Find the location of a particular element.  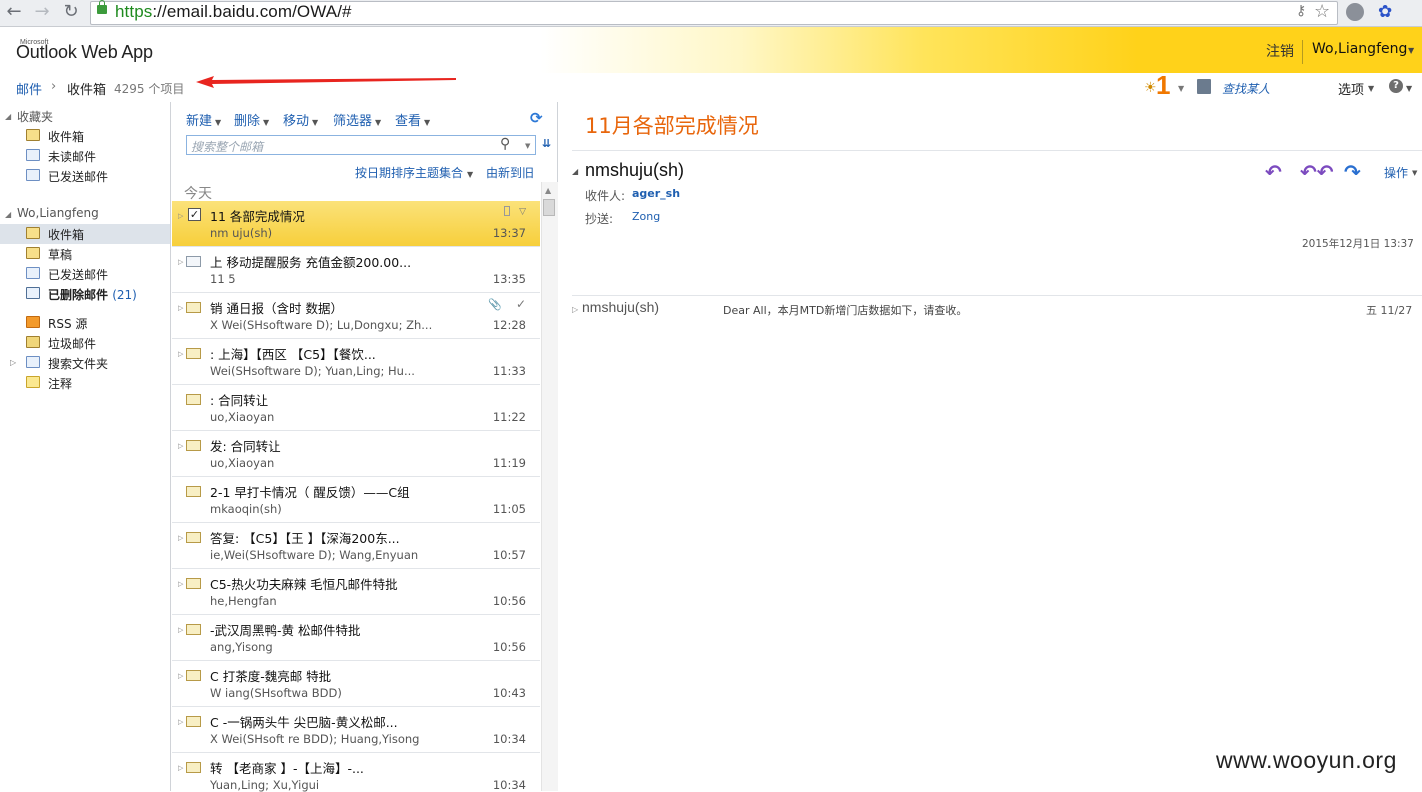

header-divider is located at coordinates (1302, 52).